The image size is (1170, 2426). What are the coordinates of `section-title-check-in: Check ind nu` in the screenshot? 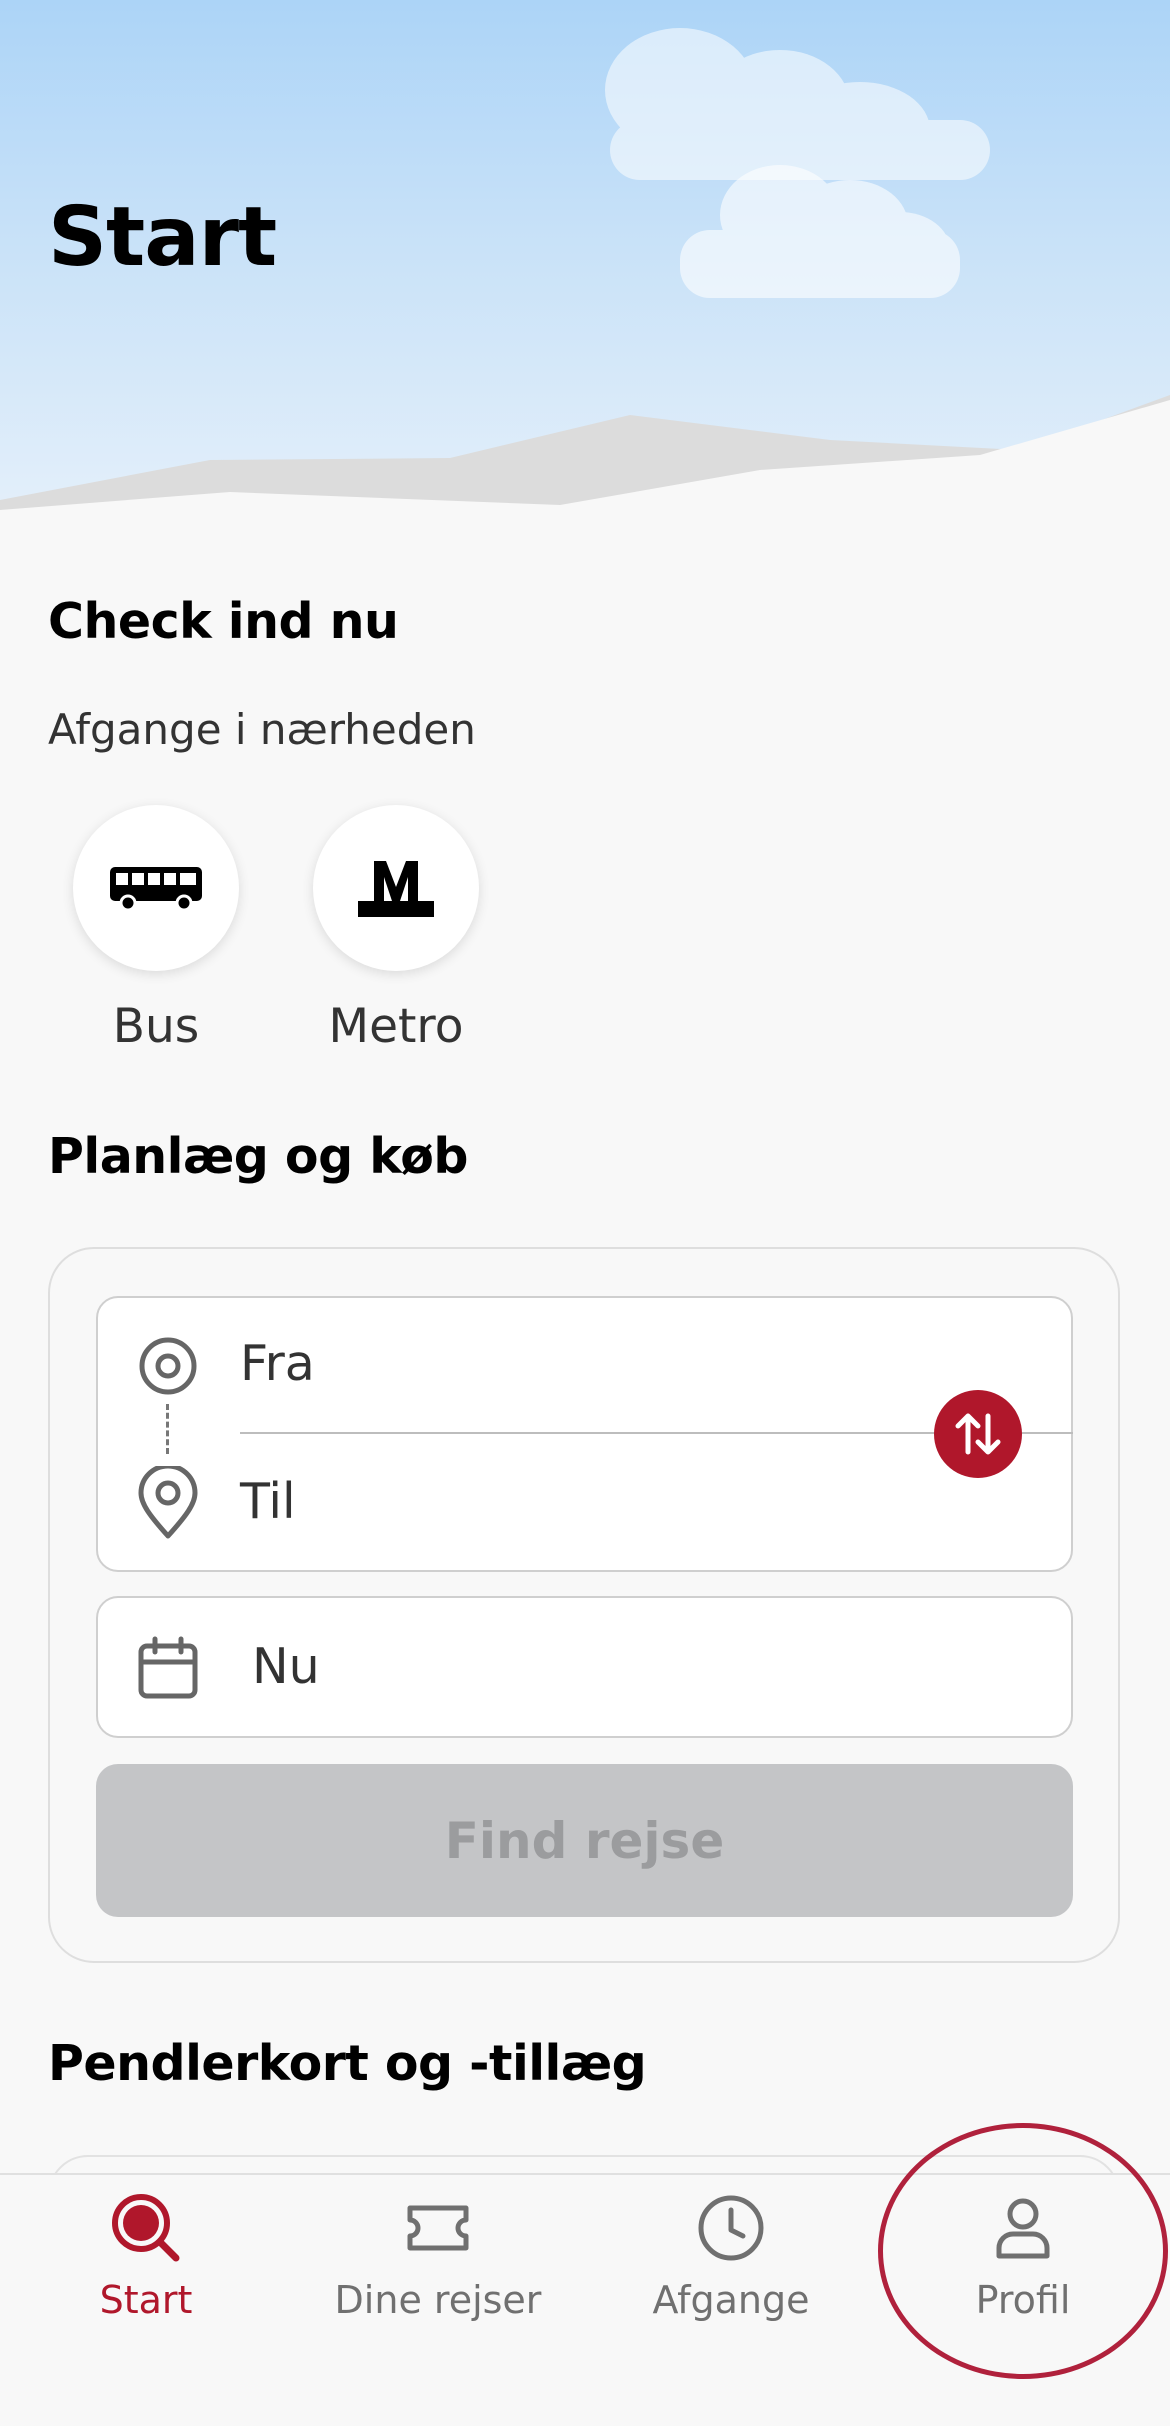 It's located at (223, 621).